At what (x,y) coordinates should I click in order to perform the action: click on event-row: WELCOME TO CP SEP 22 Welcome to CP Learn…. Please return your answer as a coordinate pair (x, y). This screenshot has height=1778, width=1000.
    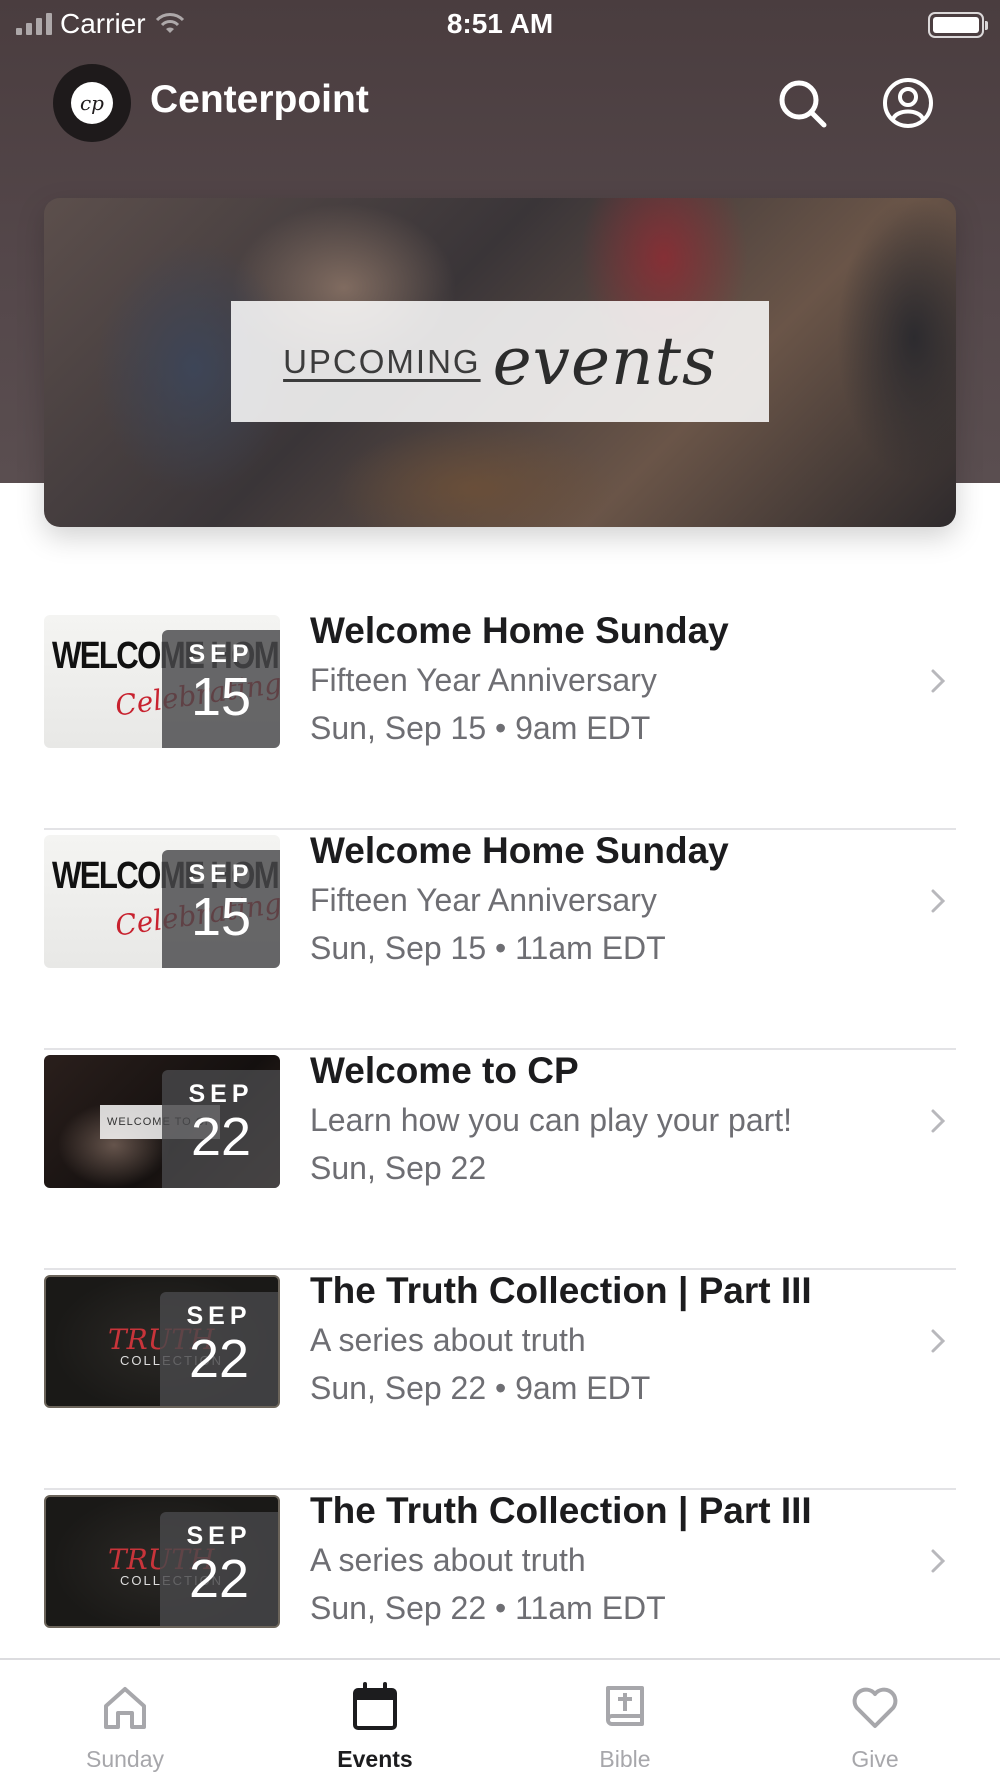
    Looking at the image, I should click on (500, 1160).